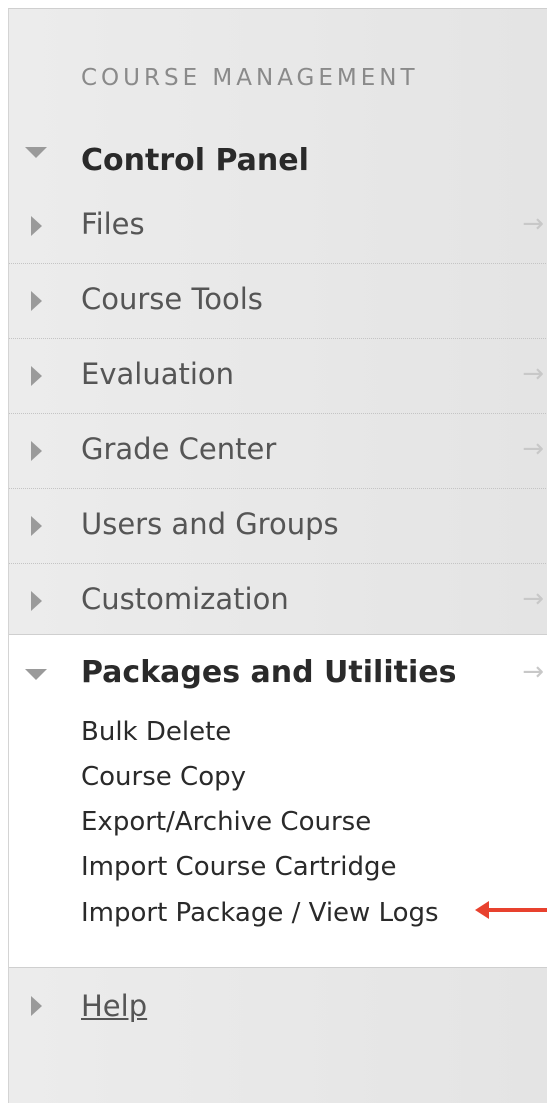 This screenshot has width=547, height=1103. What do you see at coordinates (268, 672) in the screenshot?
I see `packages-and-utilities-title: Packages and Utilities` at bounding box center [268, 672].